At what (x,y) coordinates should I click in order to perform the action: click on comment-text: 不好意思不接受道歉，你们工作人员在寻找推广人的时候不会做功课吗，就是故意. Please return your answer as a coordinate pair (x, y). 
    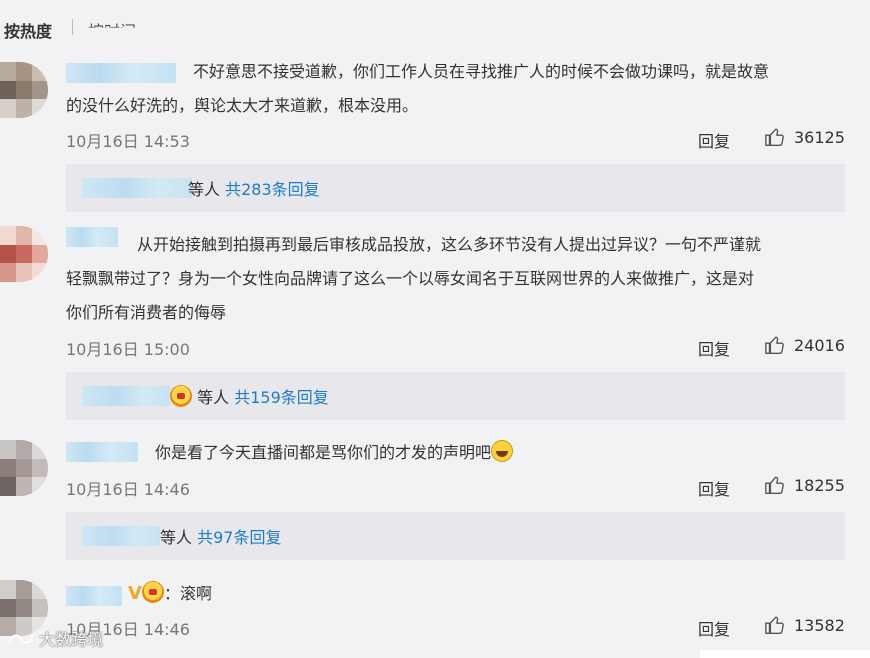
    Looking at the image, I should click on (481, 71).